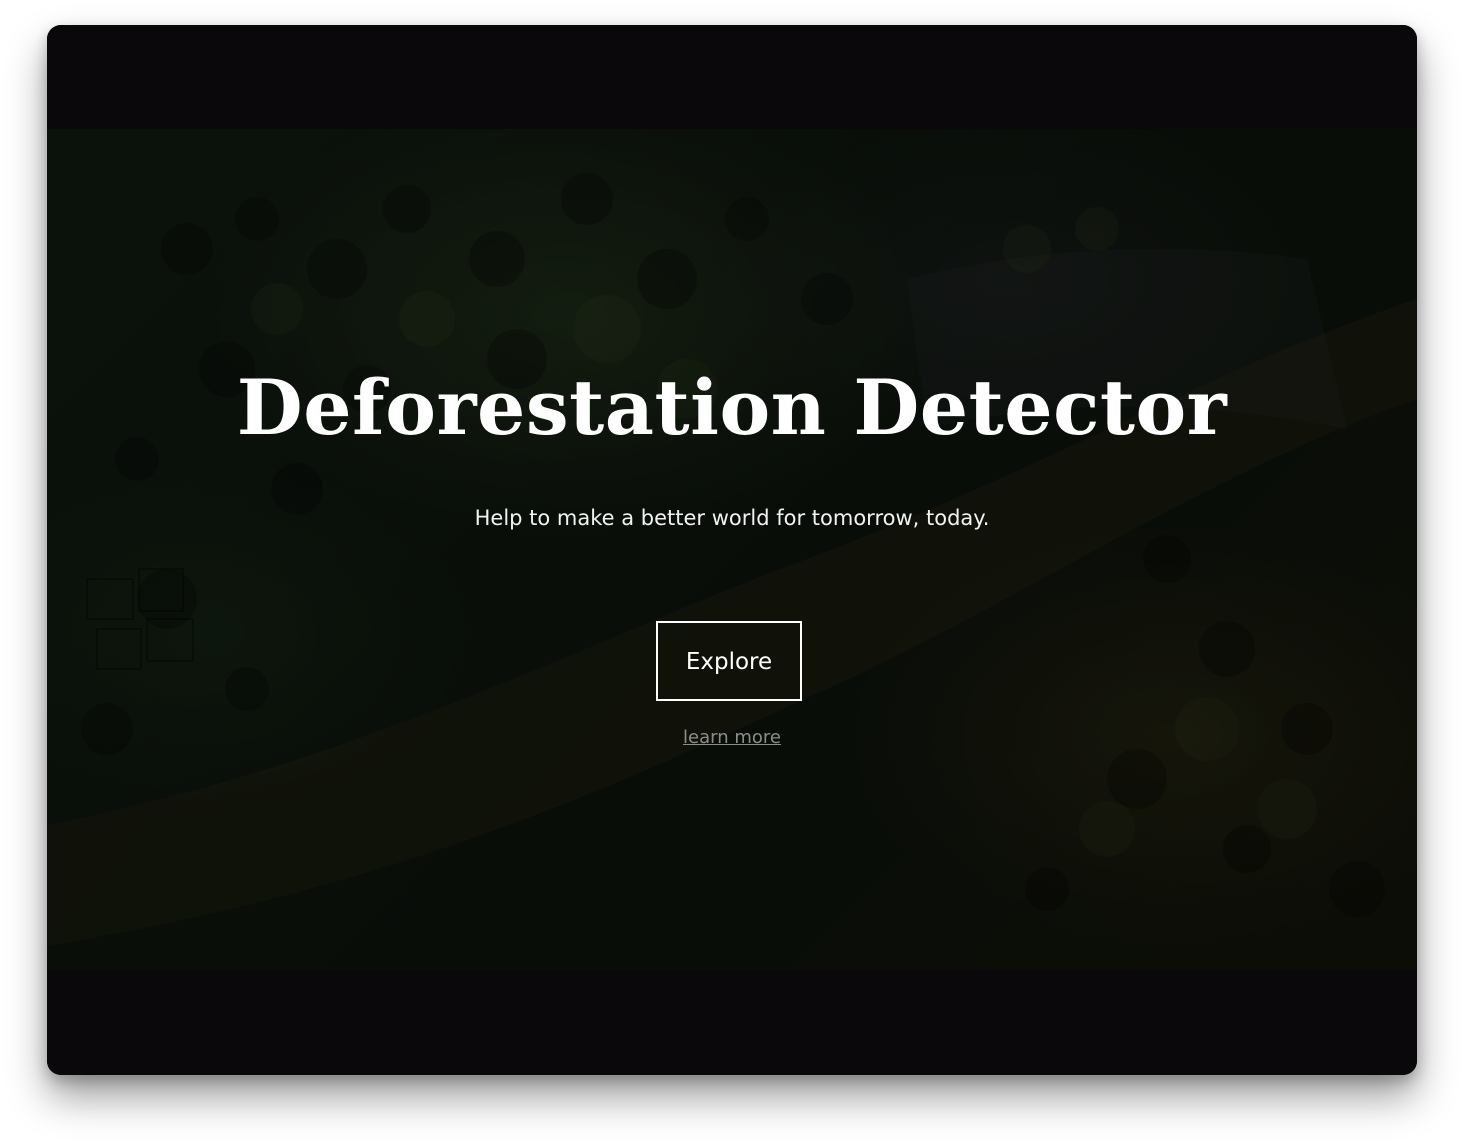  I want to click on top-letterbox-bar, so click(732, 77).